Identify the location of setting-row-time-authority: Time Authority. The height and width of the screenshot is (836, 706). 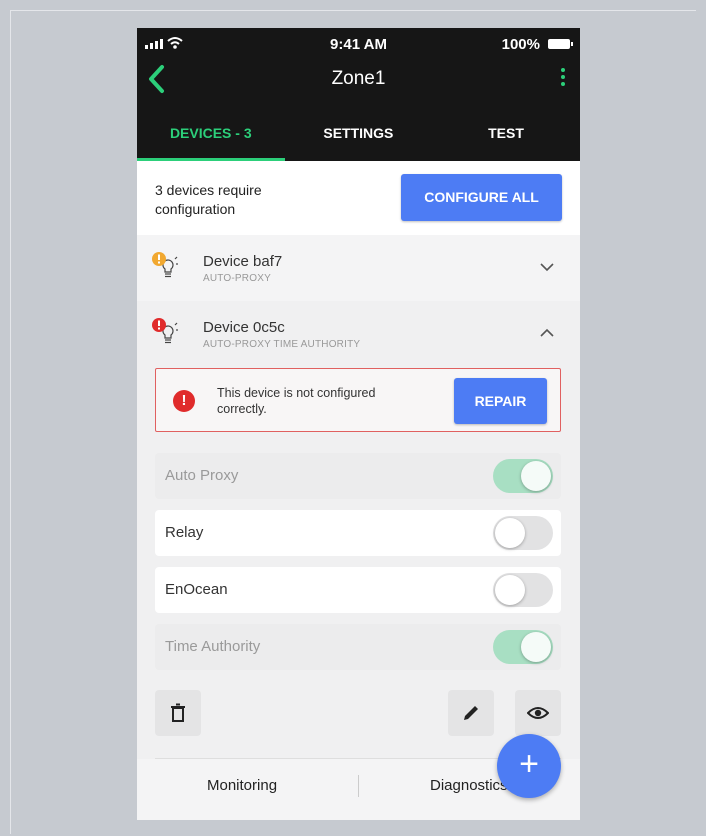
(358, 647).